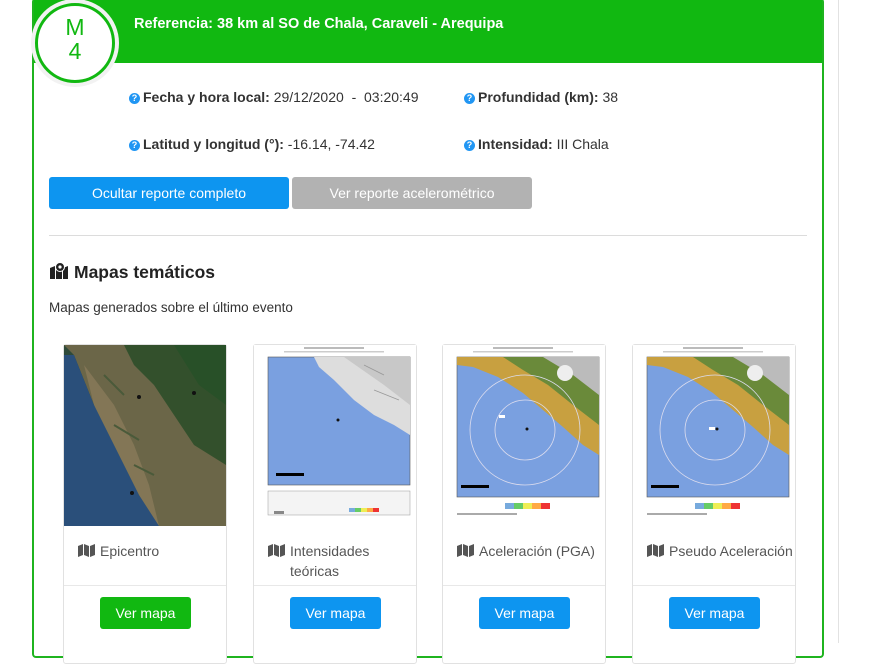 This screenshot has width=872, height=664. I want to click on view-map-button-aceleracion: Ver mapa, so click(524, 613).